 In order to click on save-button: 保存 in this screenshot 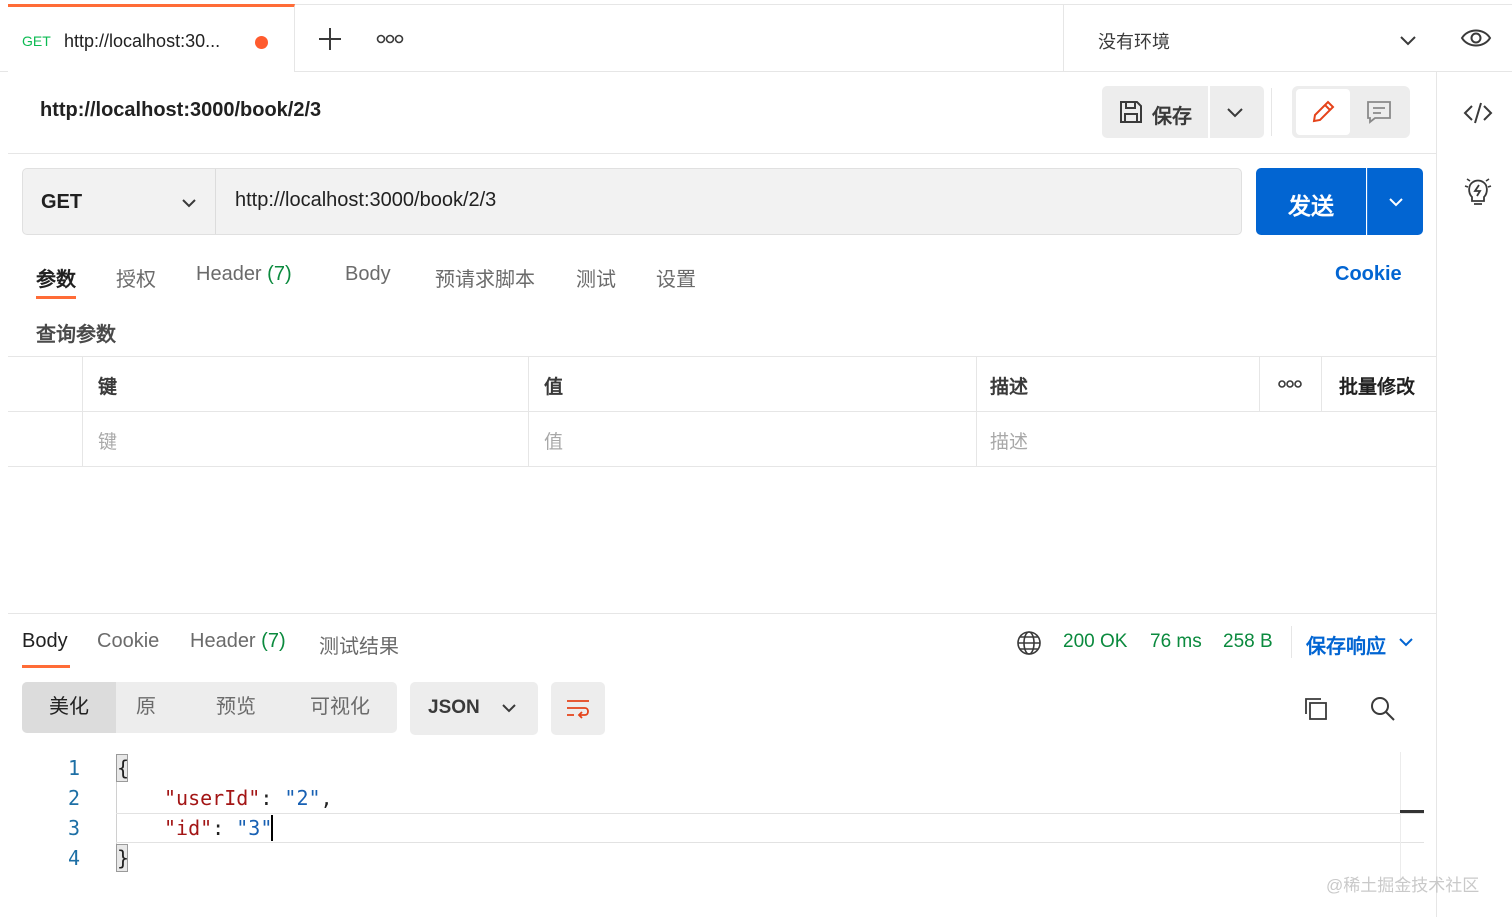, I will do `click(1155, 112)`.